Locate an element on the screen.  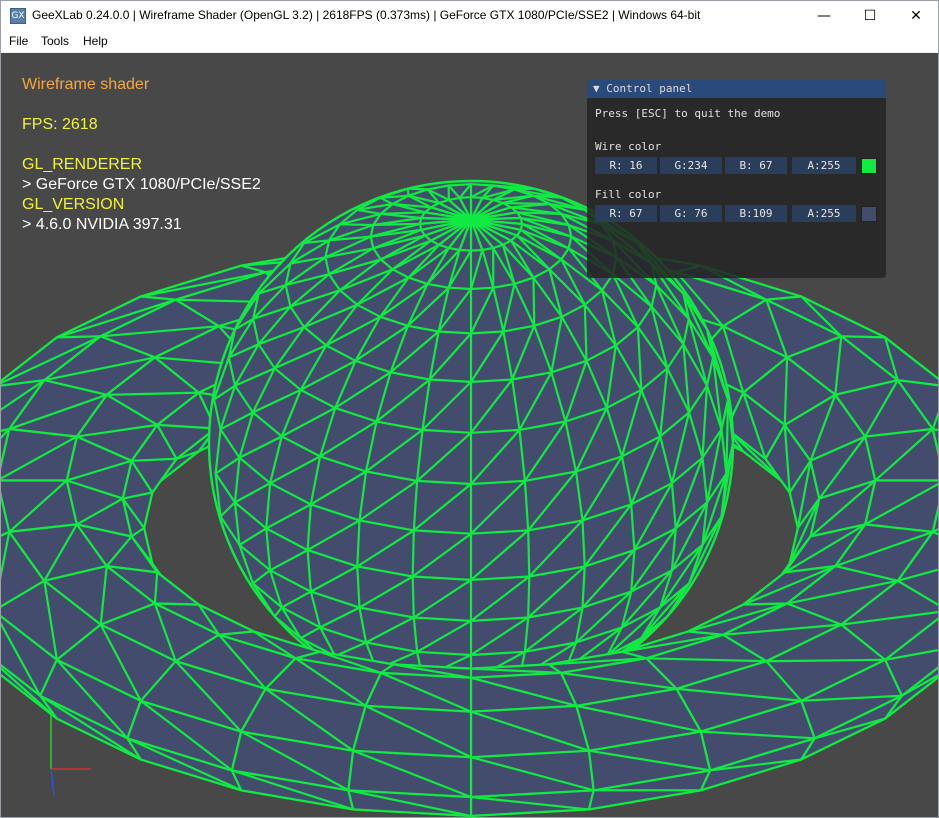
menu-bar: File Tools Help is located at coordinates (469, 42).